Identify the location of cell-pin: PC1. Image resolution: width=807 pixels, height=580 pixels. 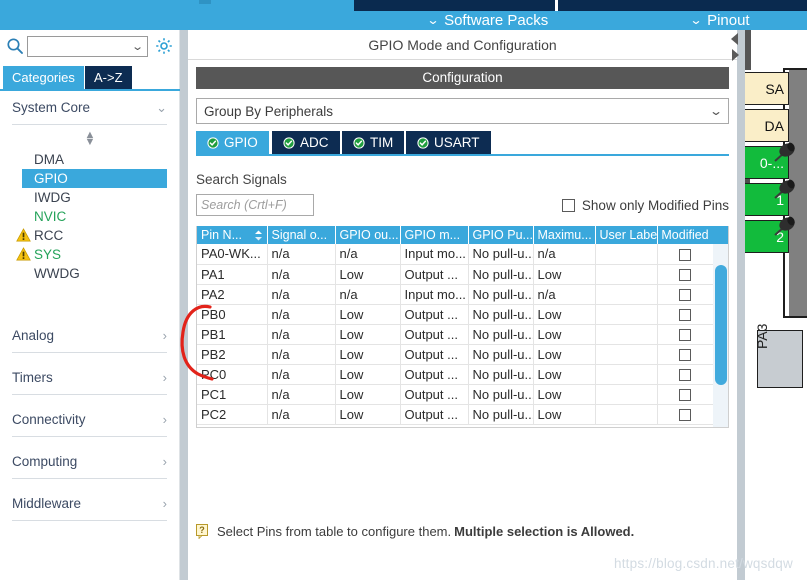
(232, 394).